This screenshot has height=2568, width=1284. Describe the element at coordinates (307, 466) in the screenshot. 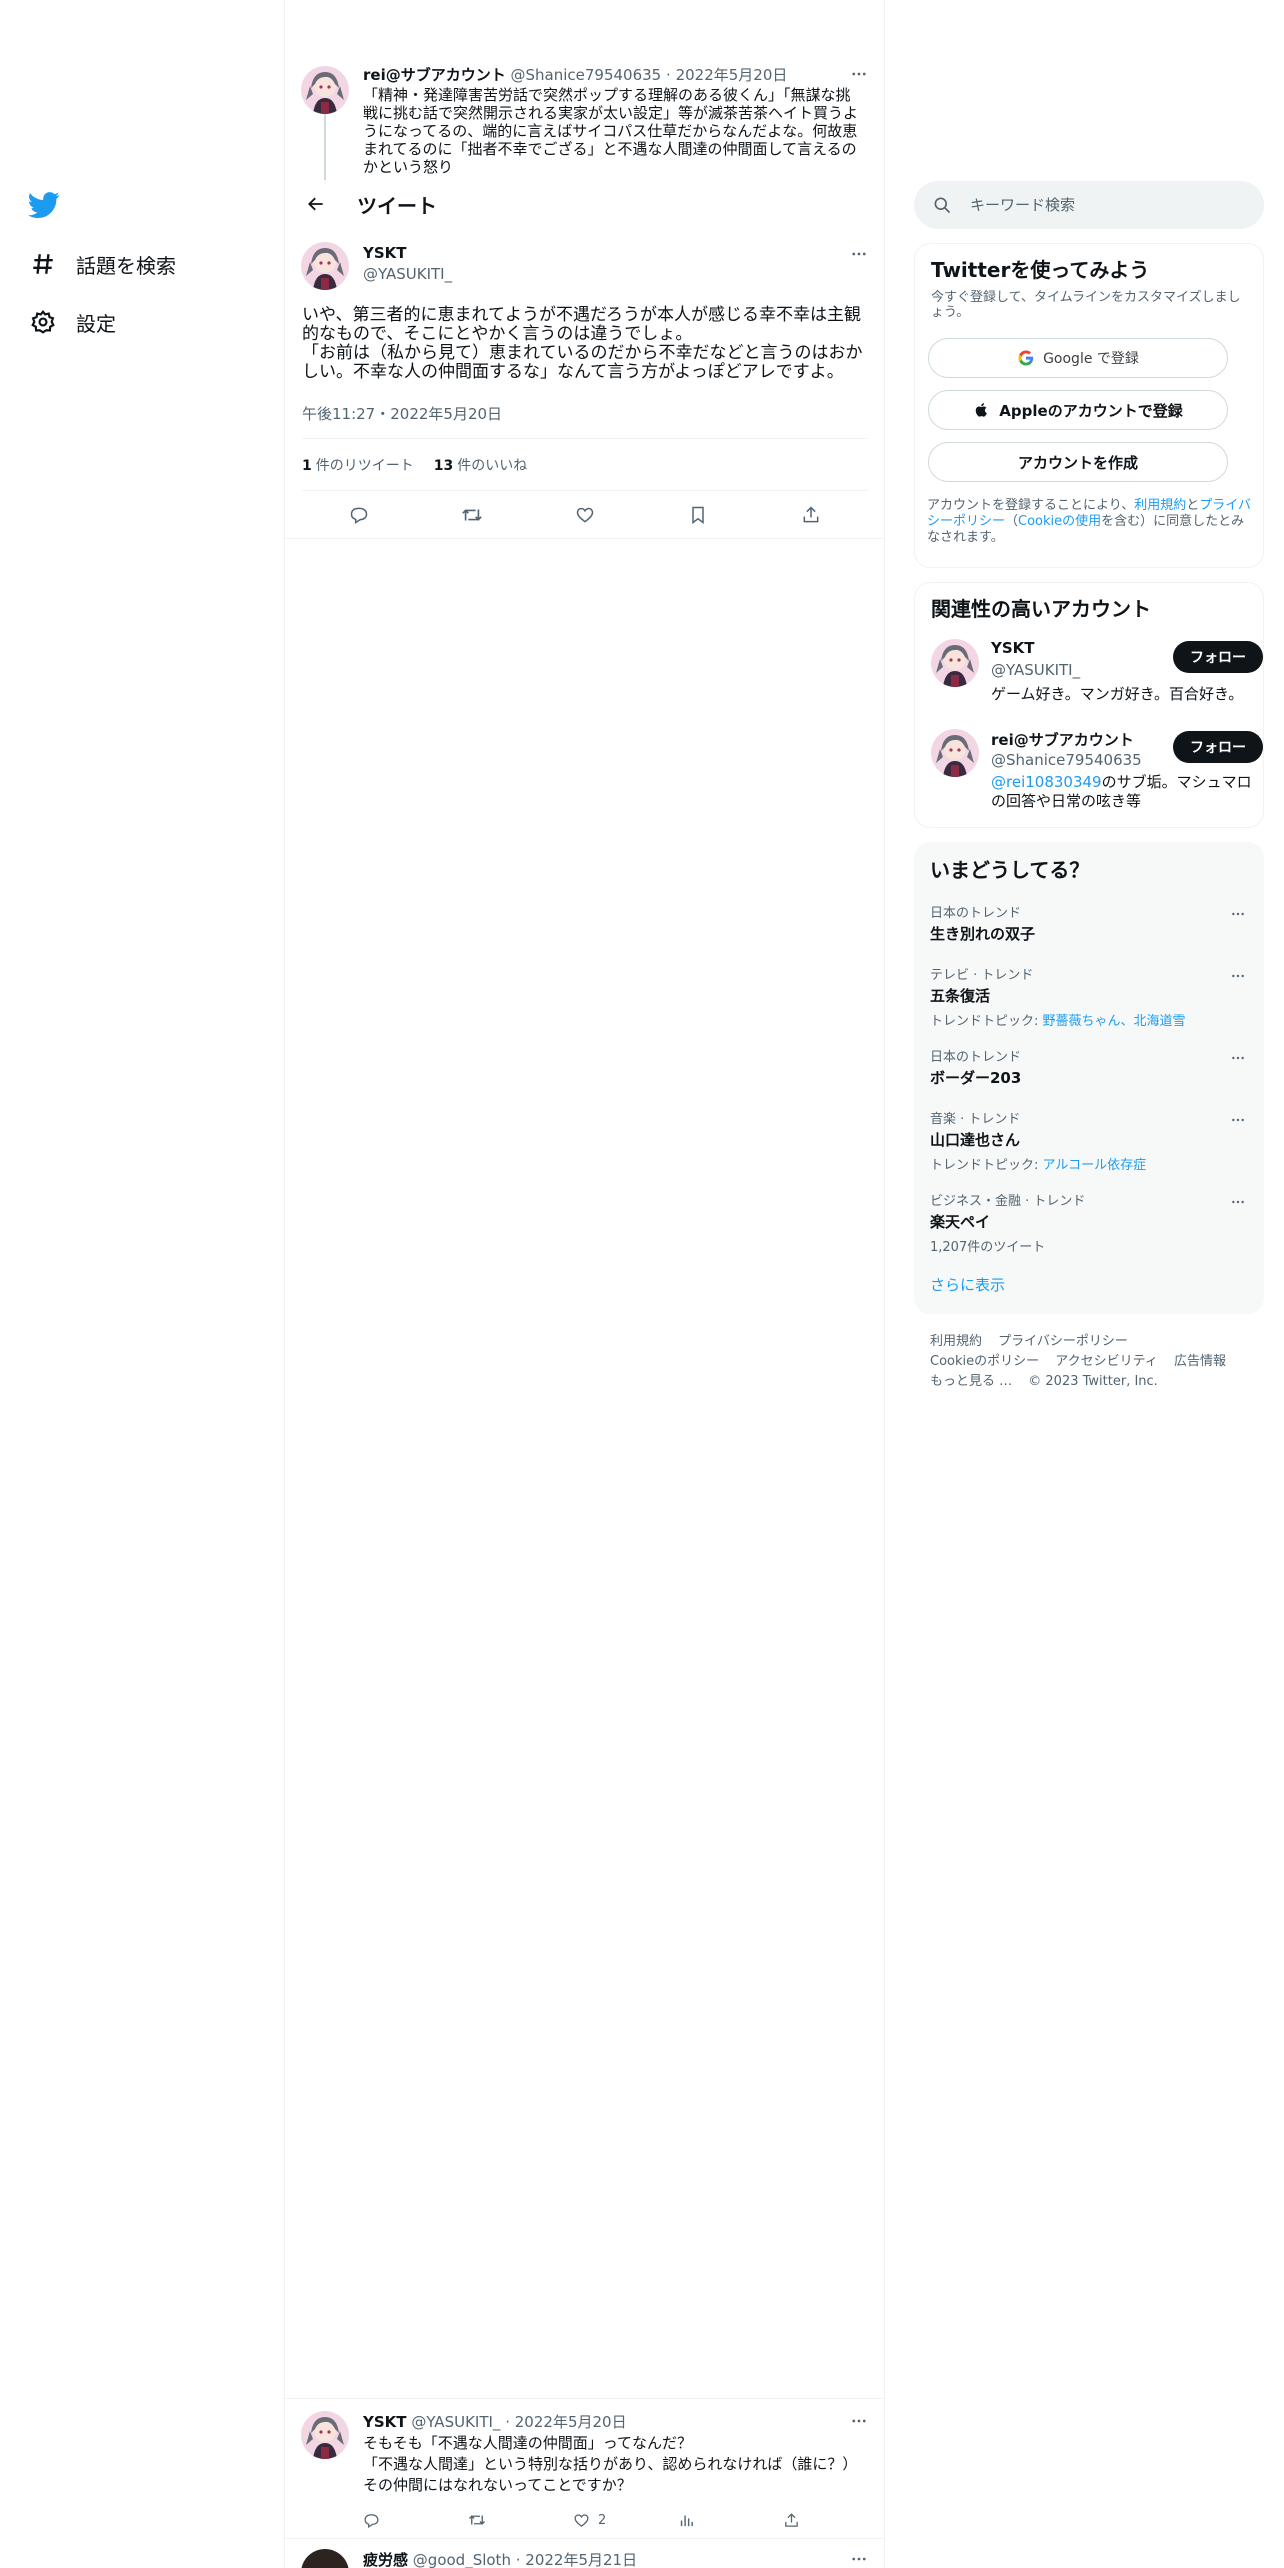

I see `retweets-count: 1` at that location.